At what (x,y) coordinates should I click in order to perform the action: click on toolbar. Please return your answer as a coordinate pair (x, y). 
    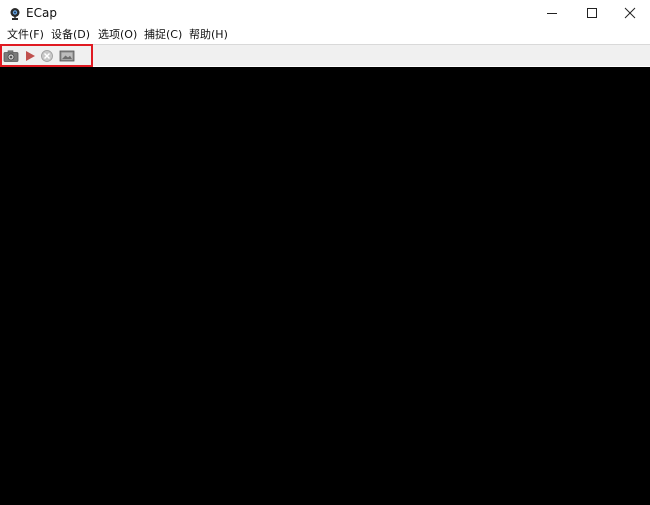
    Looking at the image, I should click on (325, 55).